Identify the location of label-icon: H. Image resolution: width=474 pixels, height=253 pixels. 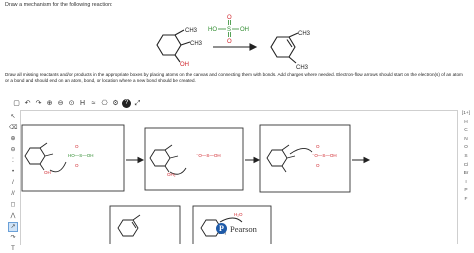
(82, 103).